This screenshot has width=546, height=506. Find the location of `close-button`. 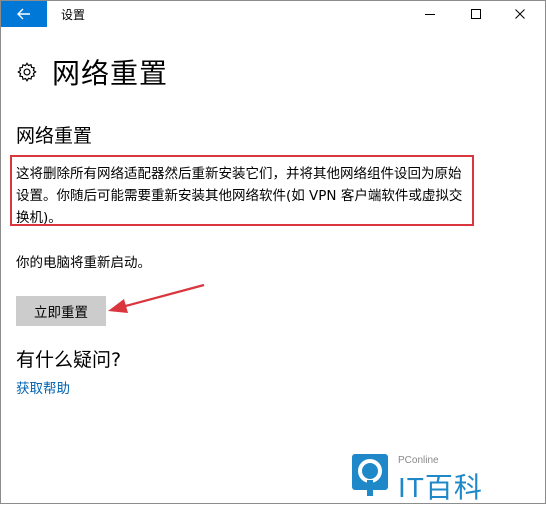

close-button is located at coordinates (520, 14).